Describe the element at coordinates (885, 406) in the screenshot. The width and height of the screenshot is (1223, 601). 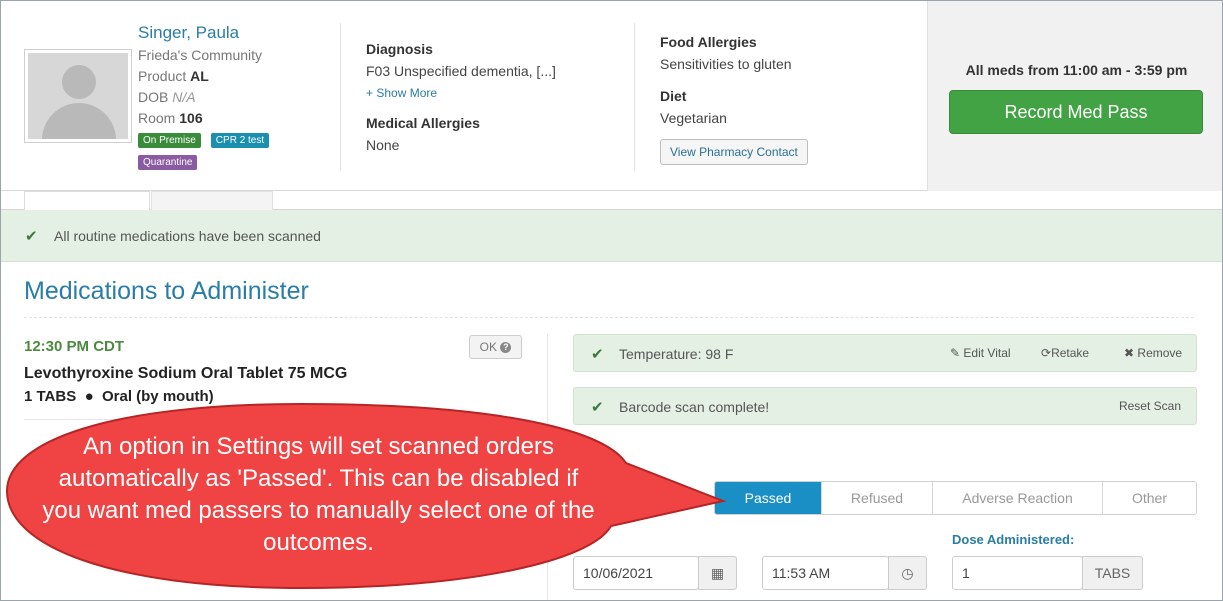
I see `barcode-scan-alert: ✔ Barcode scan complete! Reset Scan` at that location.